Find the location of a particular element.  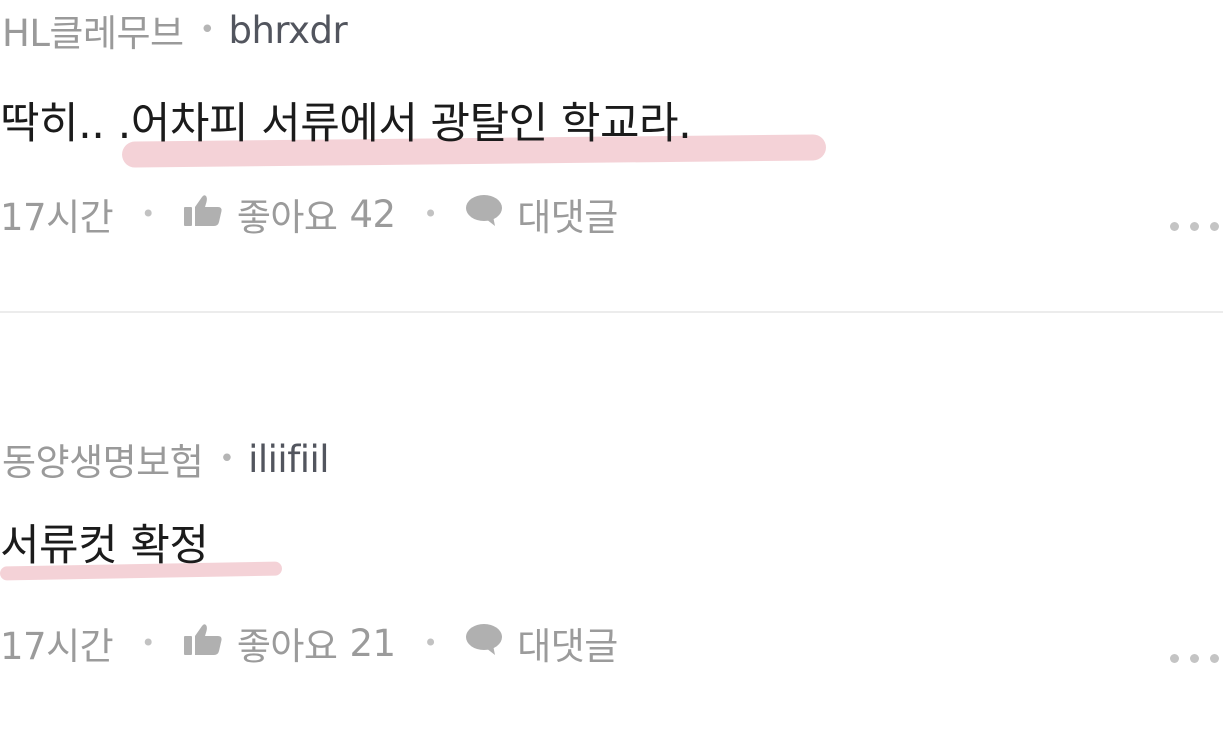

comment-actions: 17시간 • 좋아요 42 • 대댓글 is located at coordinates (309, 214).